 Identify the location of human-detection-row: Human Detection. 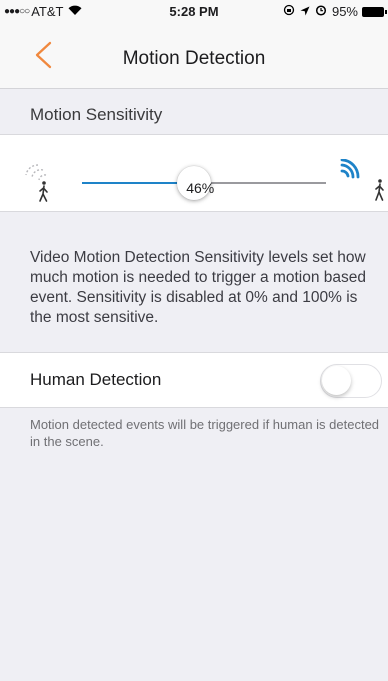
(194, 380).